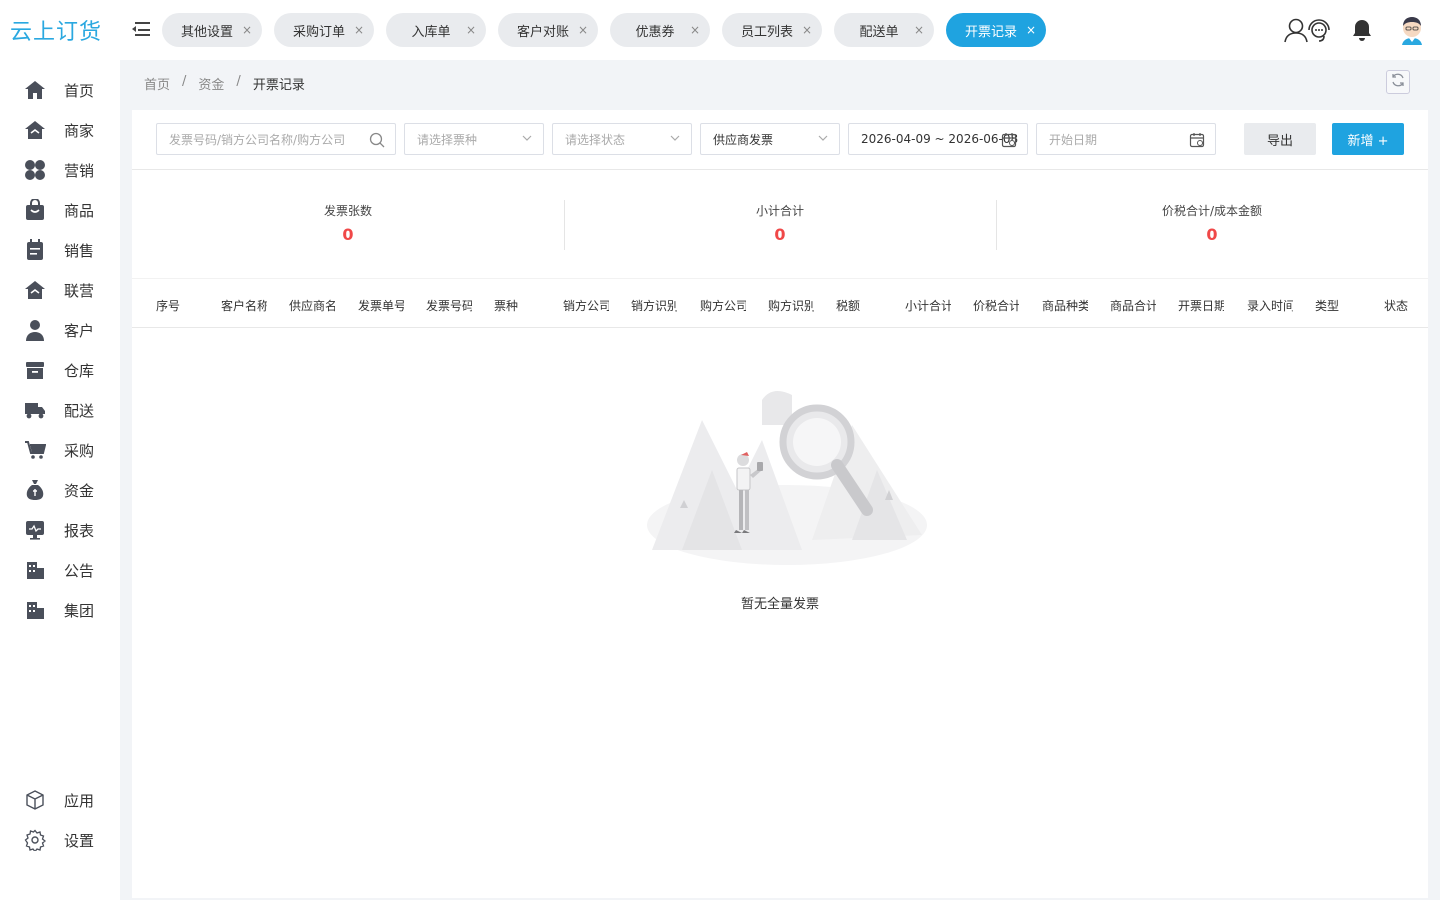 Image resolution: width=1440 pixels, height=900 pixels. Describe the element at coordinates (884, 30) in the screenshot. I see `tab-delivery: 配送单 ×` at that location.